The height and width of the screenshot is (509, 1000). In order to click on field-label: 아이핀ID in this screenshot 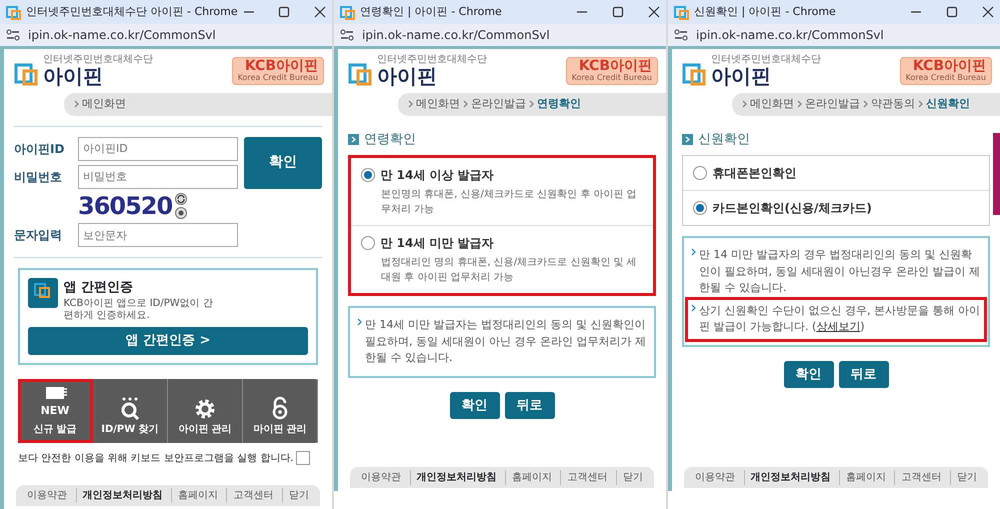, I will do `click(40, 149)`.